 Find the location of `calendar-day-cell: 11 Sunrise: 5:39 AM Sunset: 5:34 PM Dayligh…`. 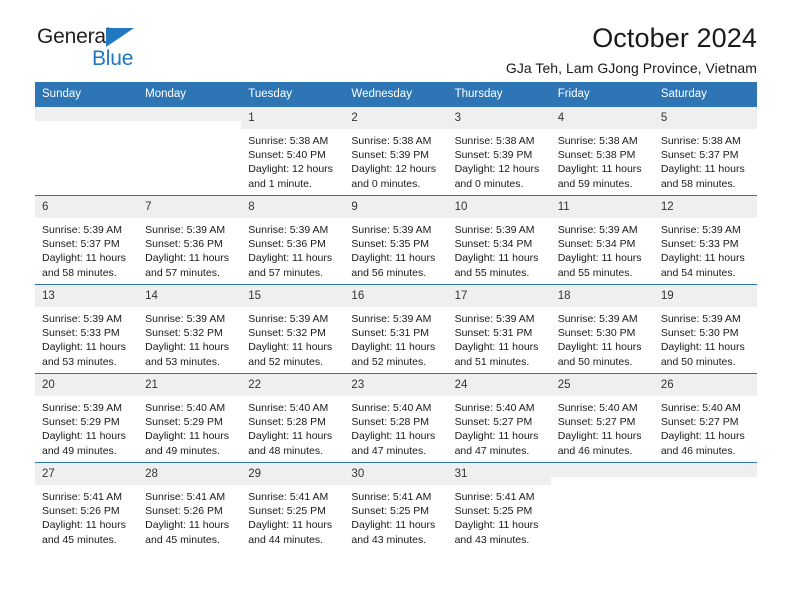

calendar-day-cell: 11 Sunrise: 5:39 AM Sunset: 5:34 PM Dayligh… is located at coordinates (602, 240).